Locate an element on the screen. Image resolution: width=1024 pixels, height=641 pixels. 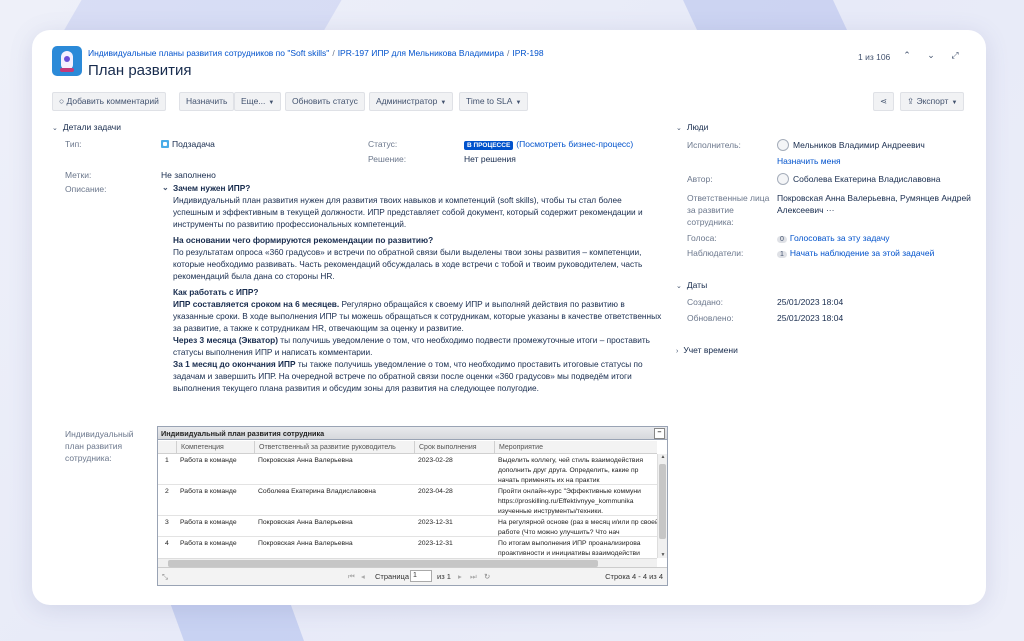
export-button: ⇪ Экспорт ▼ is located at coordinates (932, 101).